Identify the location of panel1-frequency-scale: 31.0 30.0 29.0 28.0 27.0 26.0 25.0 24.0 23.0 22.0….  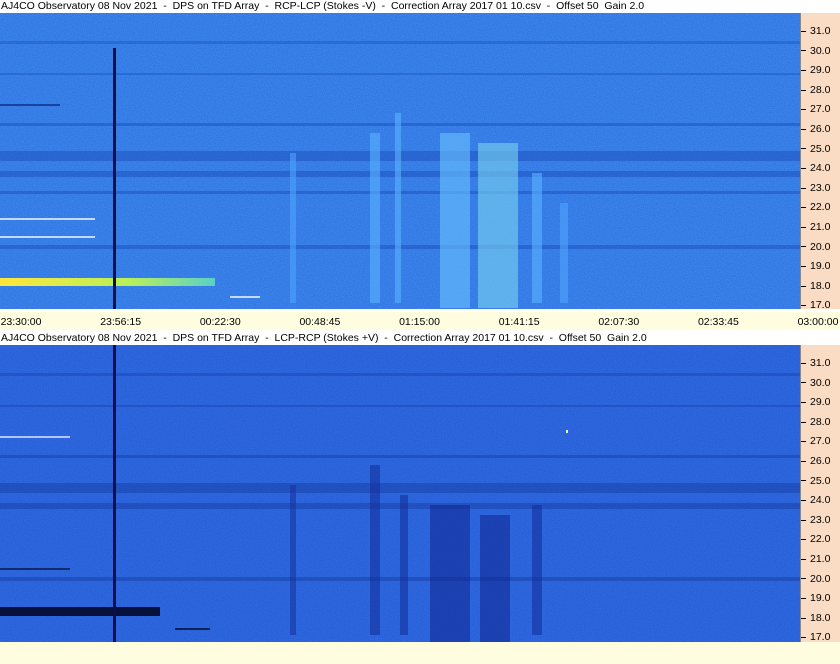
(820, 162).